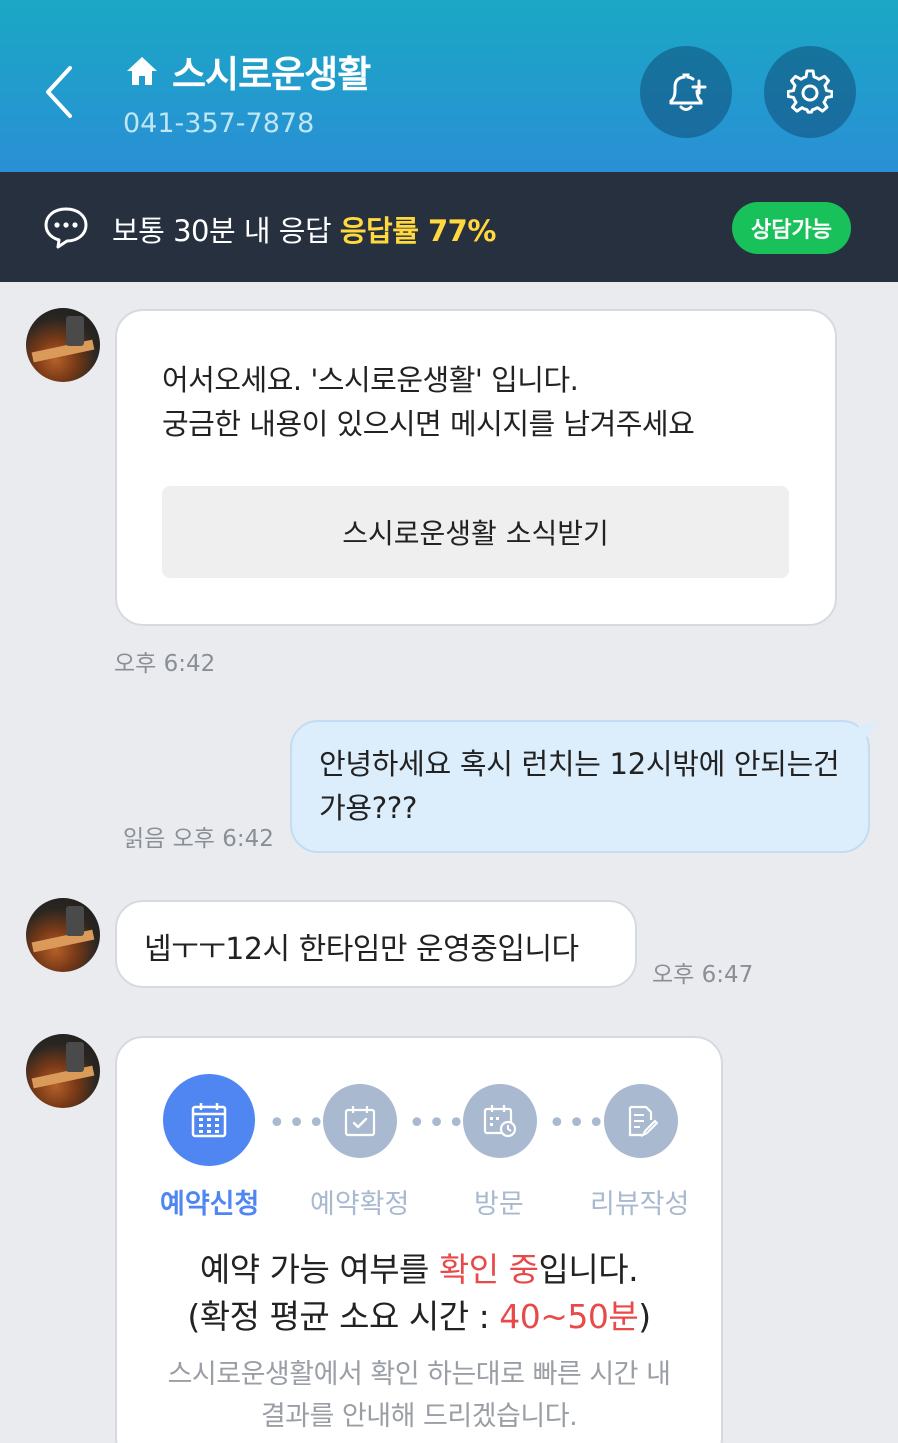 The height and width of the screenshot is (1443, 898). Describe the element at coordinates (569, 1316) in the screenshot. I see `average-time-value: 40~50분` at that location.